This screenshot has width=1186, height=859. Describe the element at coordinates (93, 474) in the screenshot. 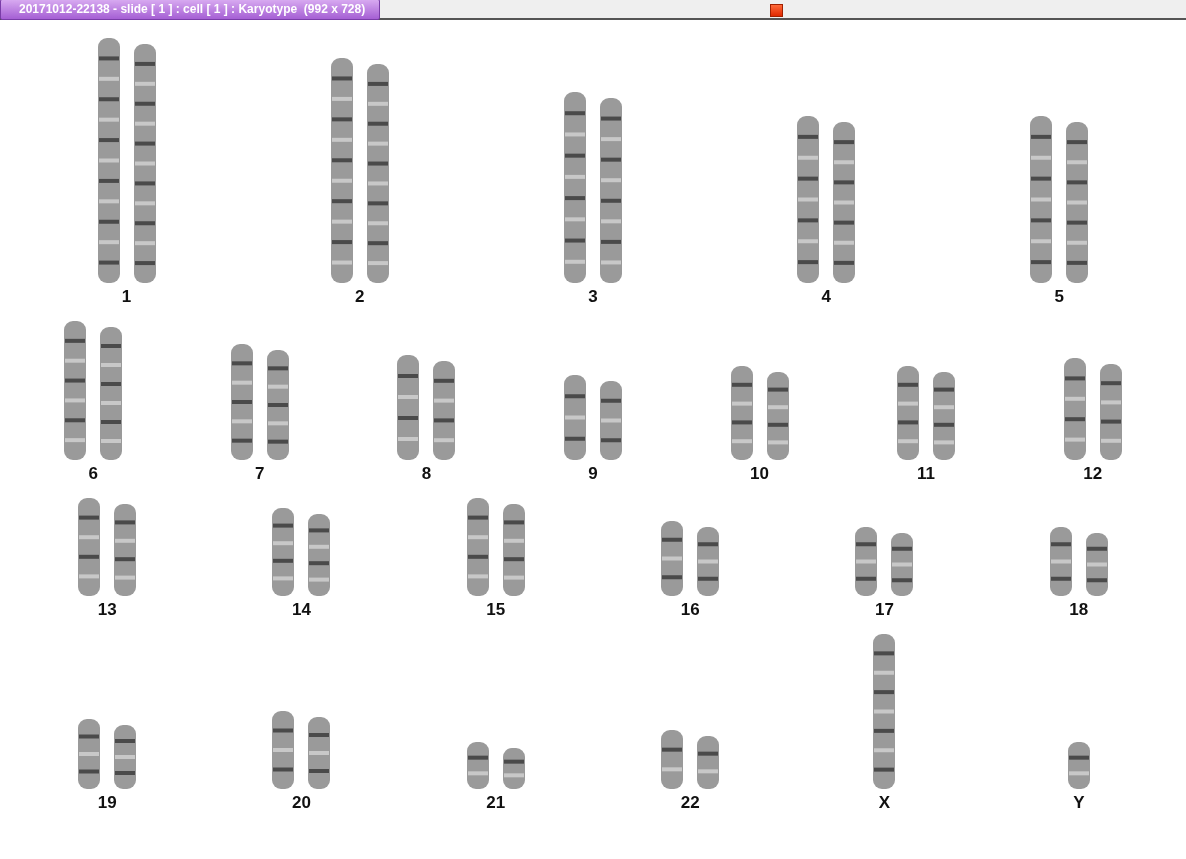

I see `chromosome-label: 6` at that location.